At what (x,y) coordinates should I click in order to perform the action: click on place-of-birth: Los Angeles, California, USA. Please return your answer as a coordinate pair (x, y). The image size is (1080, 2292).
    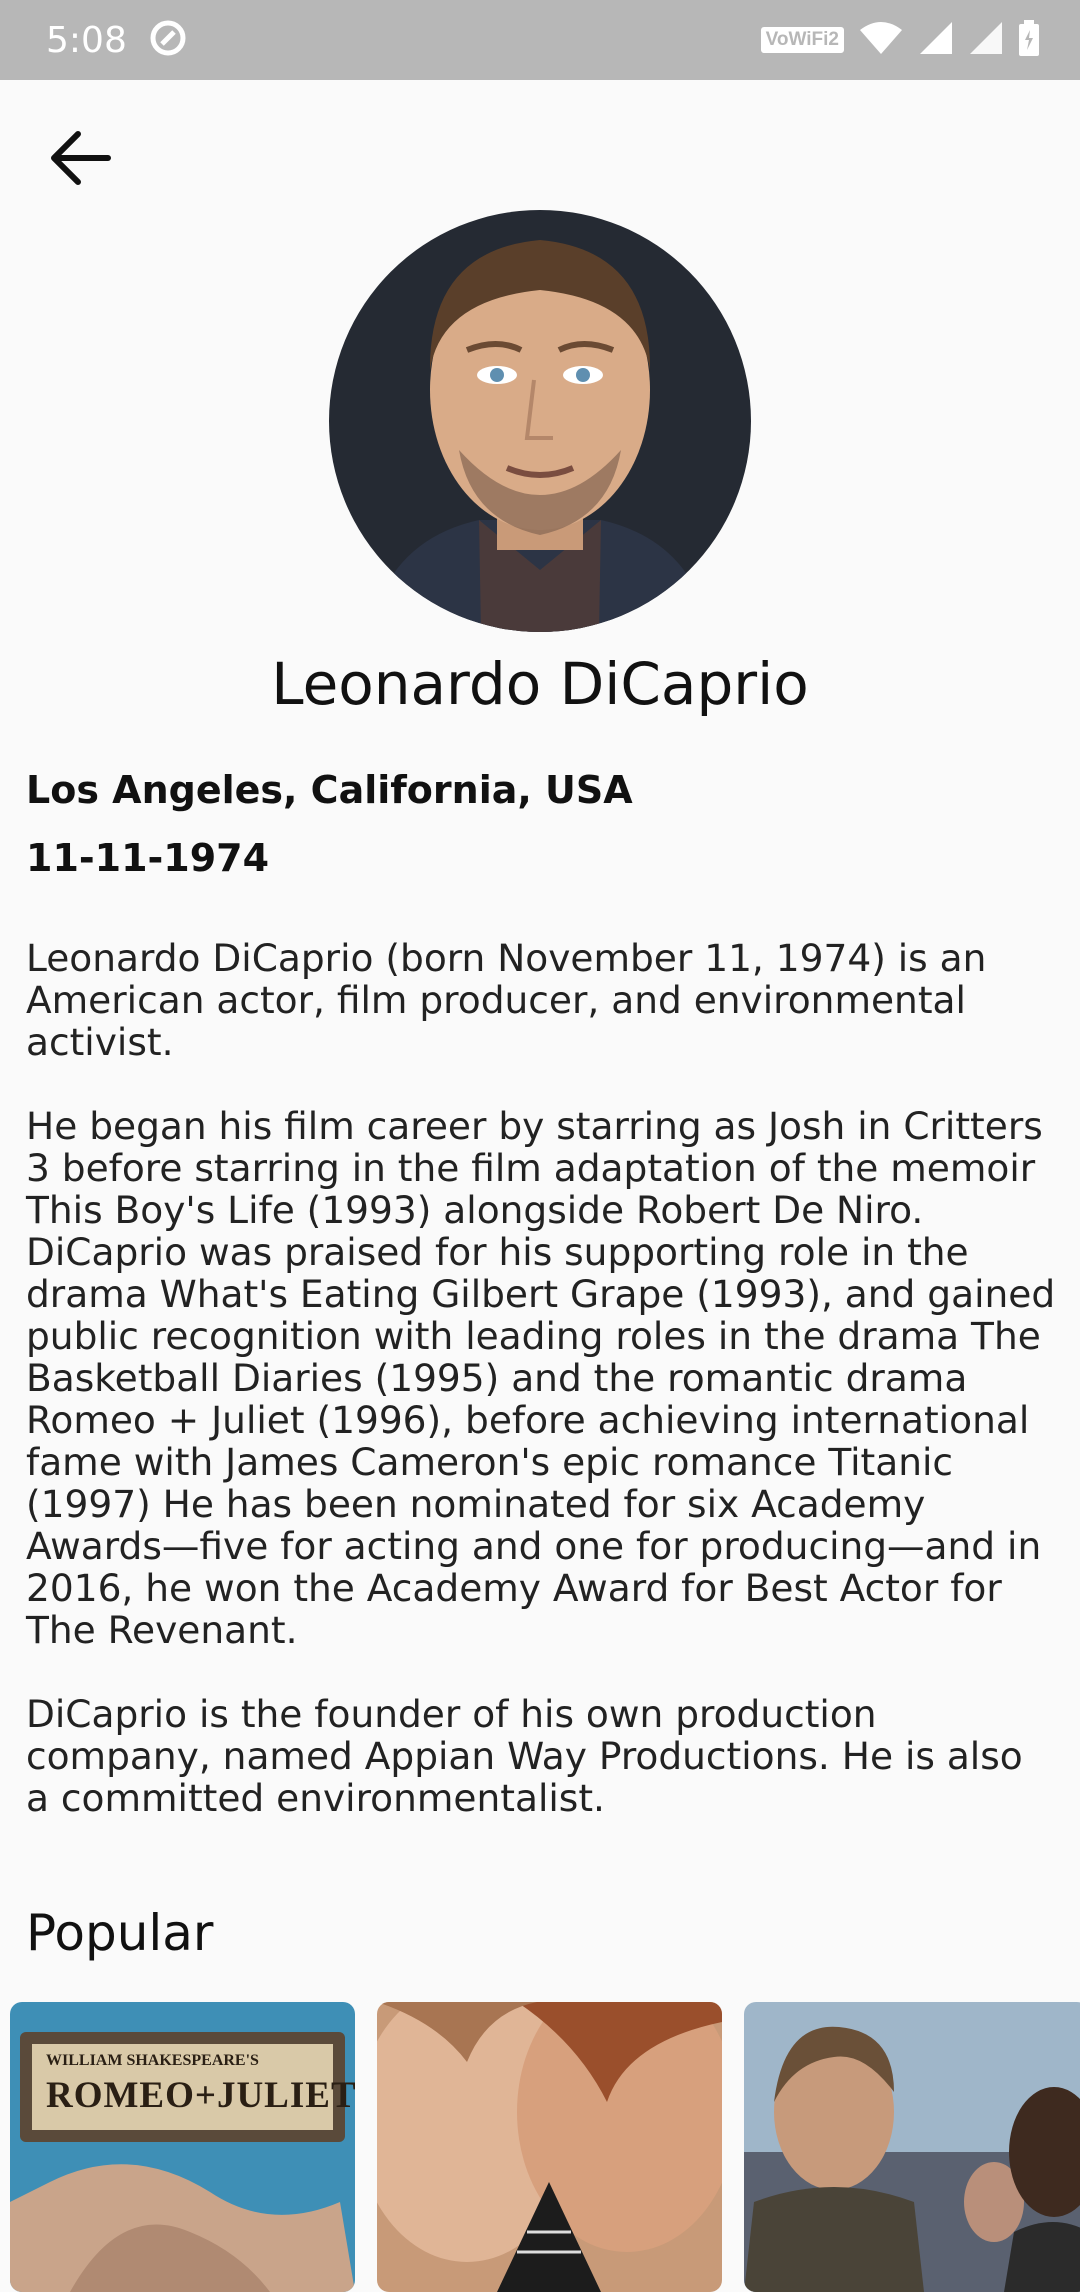
    Looking at the image, I should click on (329, 790).